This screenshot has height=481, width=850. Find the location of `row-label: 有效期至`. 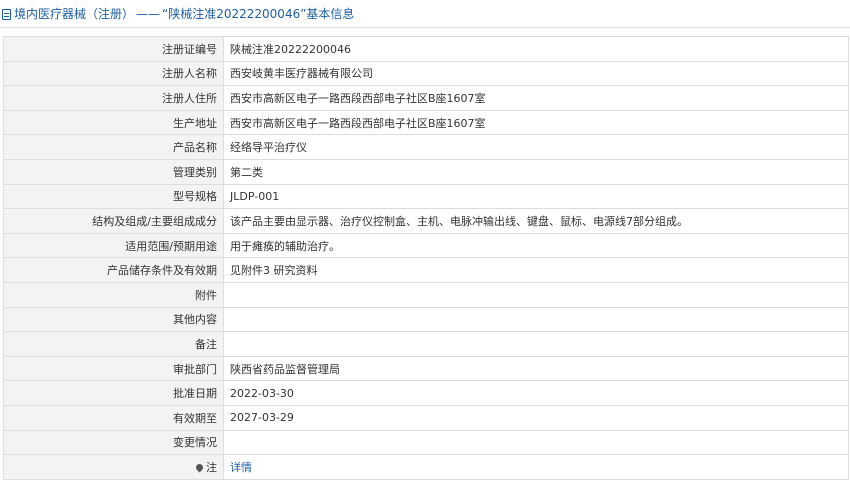

row-label: 有效期至 is located at coordinates (113, 417).